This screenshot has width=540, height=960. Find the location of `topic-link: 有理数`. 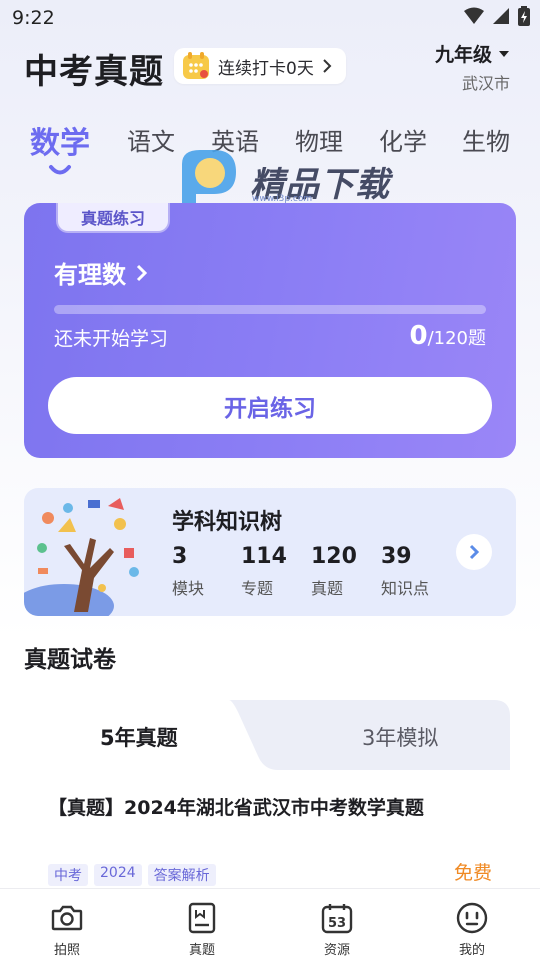

topic-link: 有理数 is located at coordinates (101, 272).